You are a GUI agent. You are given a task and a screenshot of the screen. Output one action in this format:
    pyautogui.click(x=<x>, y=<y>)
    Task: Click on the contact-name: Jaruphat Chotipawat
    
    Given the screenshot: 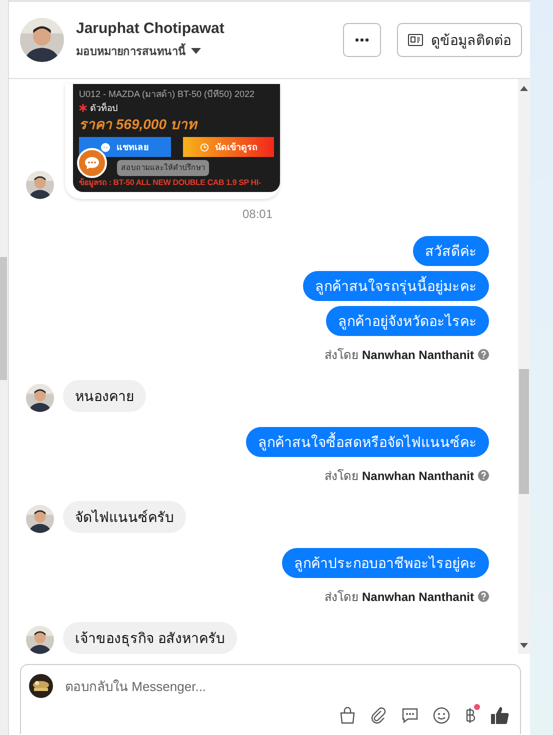 What is the action you would take?
    pyautogui.click(x=151, y=28)
    